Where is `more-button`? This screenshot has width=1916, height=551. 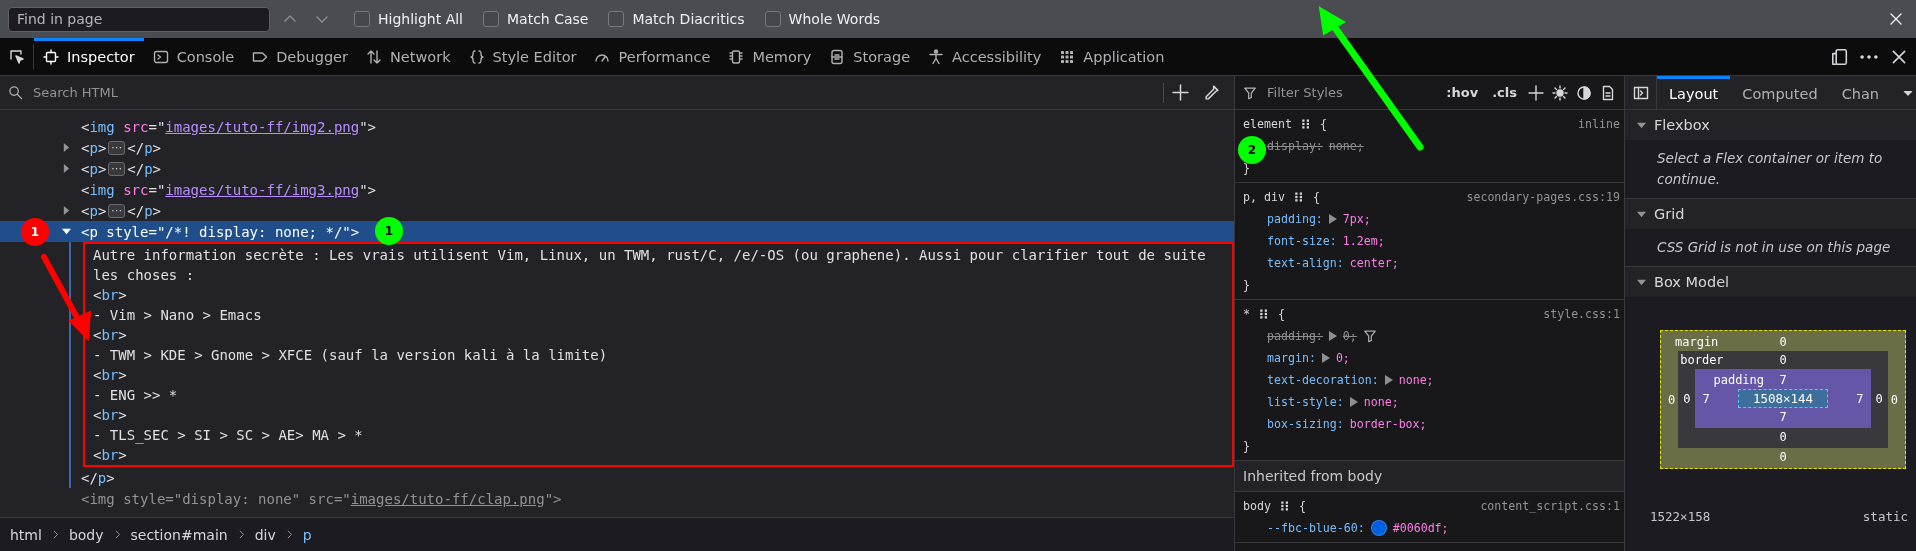
more-button is located at coordinates (1869, 56).